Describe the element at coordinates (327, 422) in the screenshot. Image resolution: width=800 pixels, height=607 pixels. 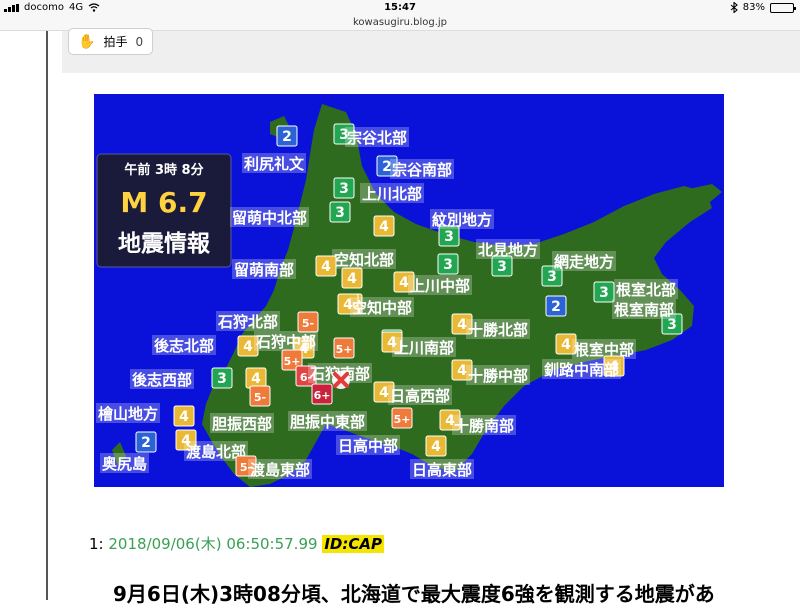
I see `region-label: 胆振中東部` at that location.